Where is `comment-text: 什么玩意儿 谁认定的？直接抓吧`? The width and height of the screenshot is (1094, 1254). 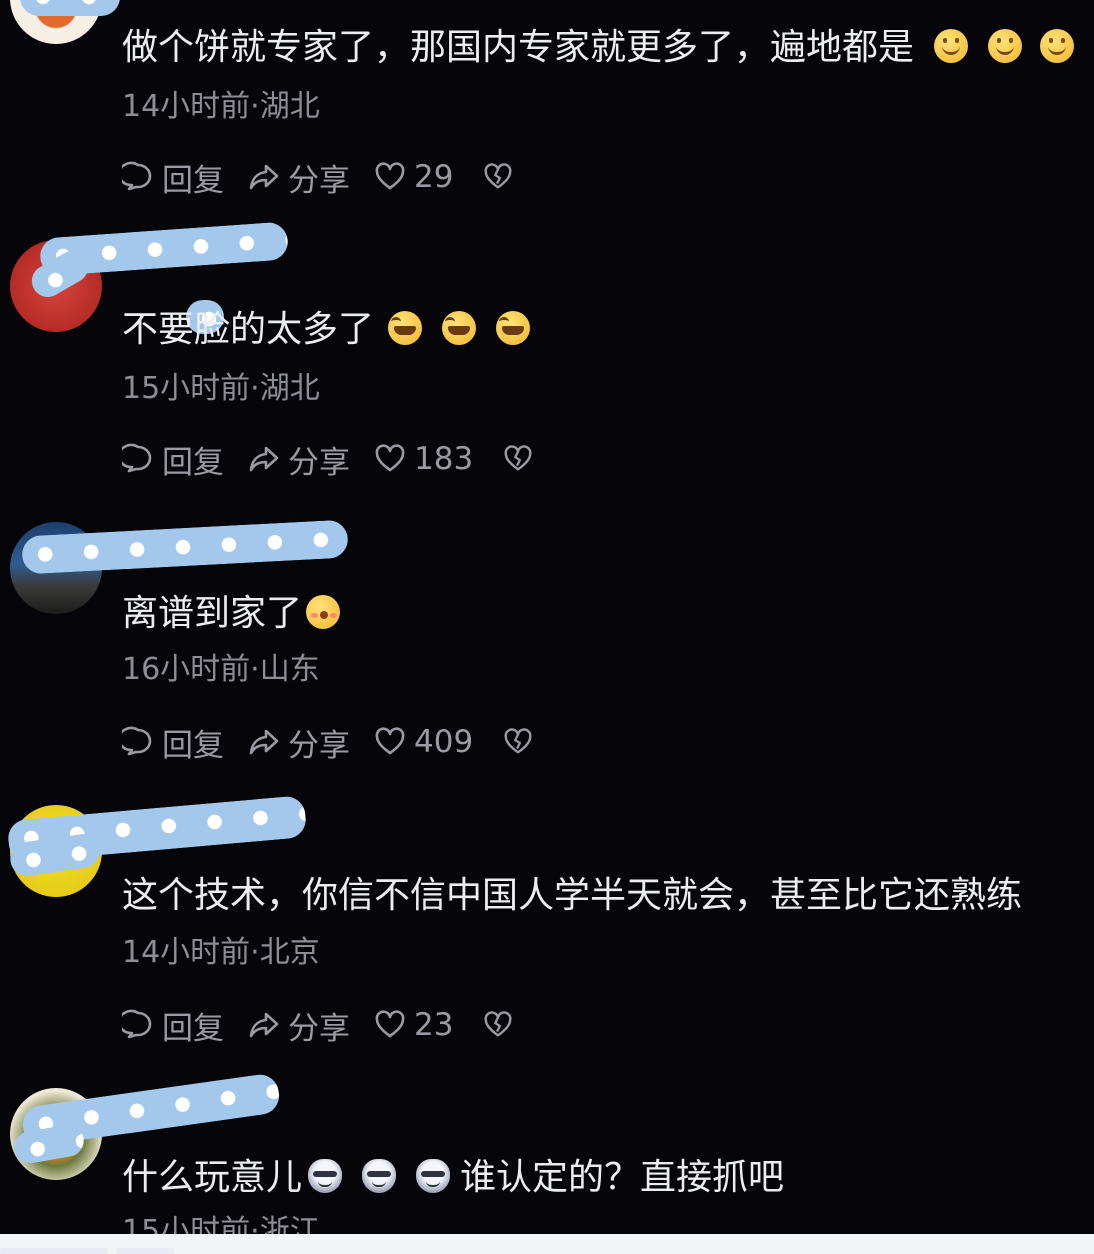
comment-text: 什么玩意儿 谁认定的？直接抓吧 is located at coordinates (453, 1177).